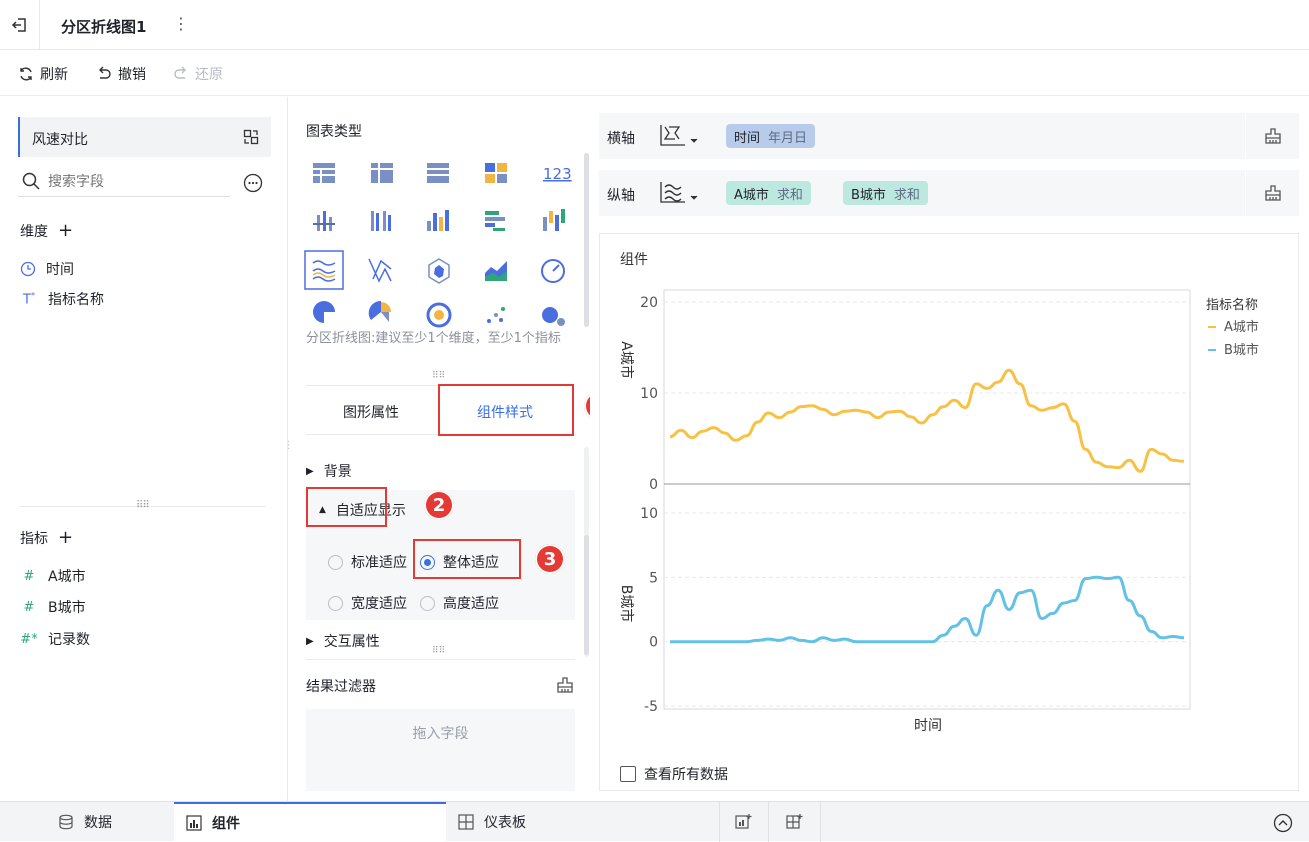 This screenshot has width=1309, height=842. Describe the element at coordinates (379, 563) in the screenshot. I see `radio-label: 标准适应` at that location.